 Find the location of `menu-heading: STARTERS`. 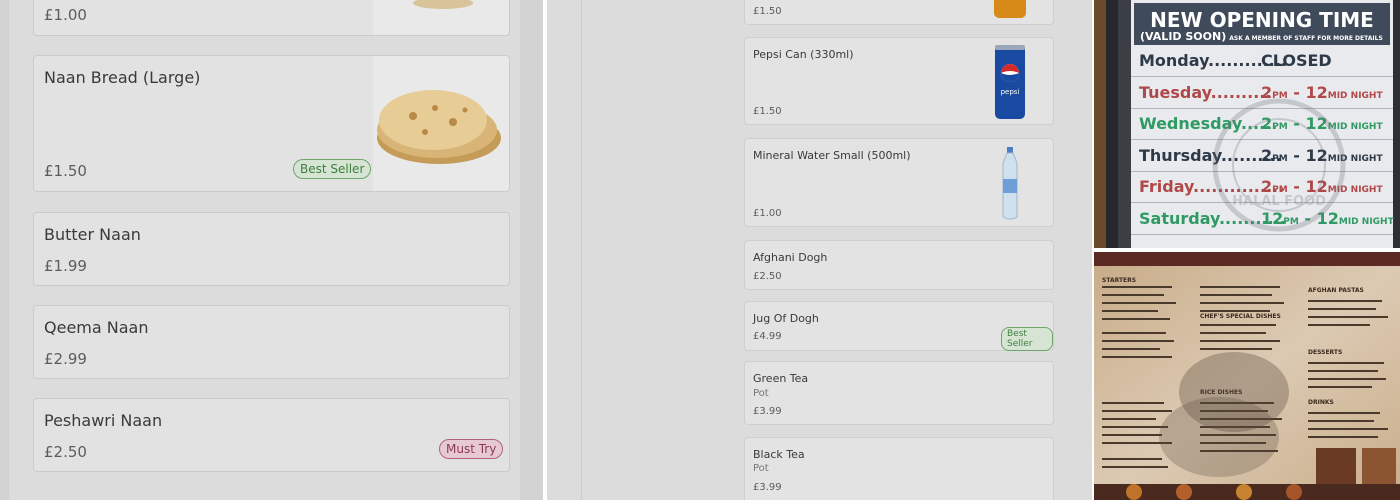

menu-heading: STARTERS is located at coordinates (1119, 280).